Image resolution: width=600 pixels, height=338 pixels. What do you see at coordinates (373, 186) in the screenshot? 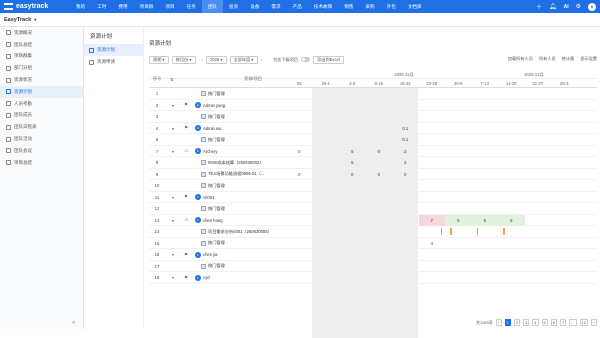
I see `table-row: 10 按门管理` at bounding box center [373, 186].